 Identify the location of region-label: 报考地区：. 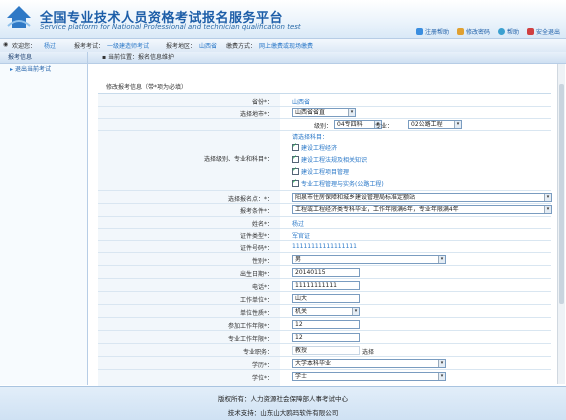
(181, 46).